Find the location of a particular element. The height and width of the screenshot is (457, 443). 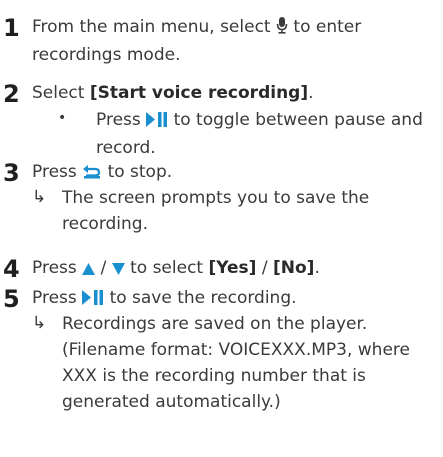

step-text: Select [Start voice recording]. is located at coordinates (173, 93).